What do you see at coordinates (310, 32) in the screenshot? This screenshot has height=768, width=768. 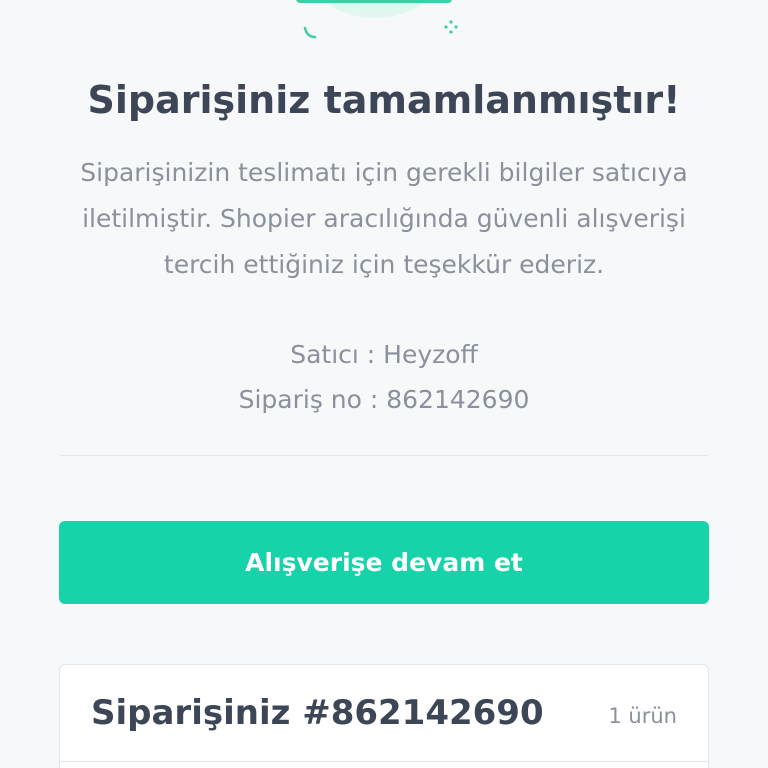 I see `sparkle-arc-icon` at bounding box center [310, 32].